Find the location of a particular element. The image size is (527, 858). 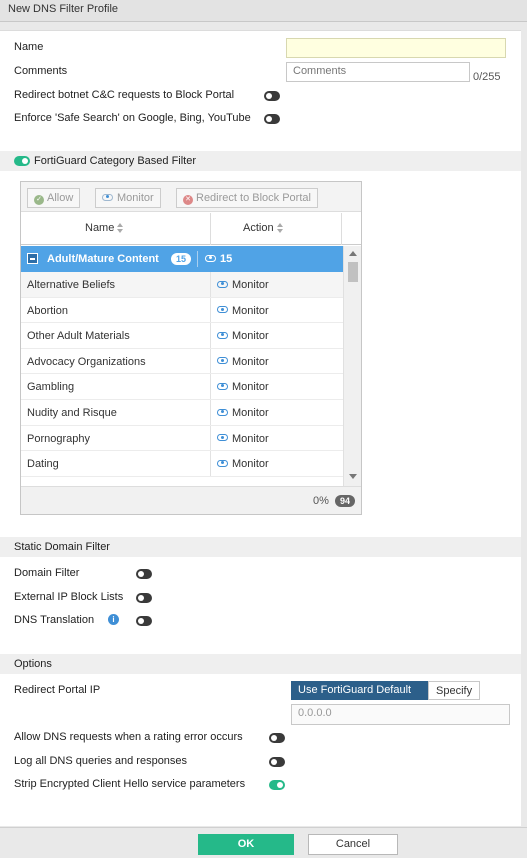

redirect-to-block-portal-button: ✕ Redirect to Block Portal is located at coordinates (247, 198).